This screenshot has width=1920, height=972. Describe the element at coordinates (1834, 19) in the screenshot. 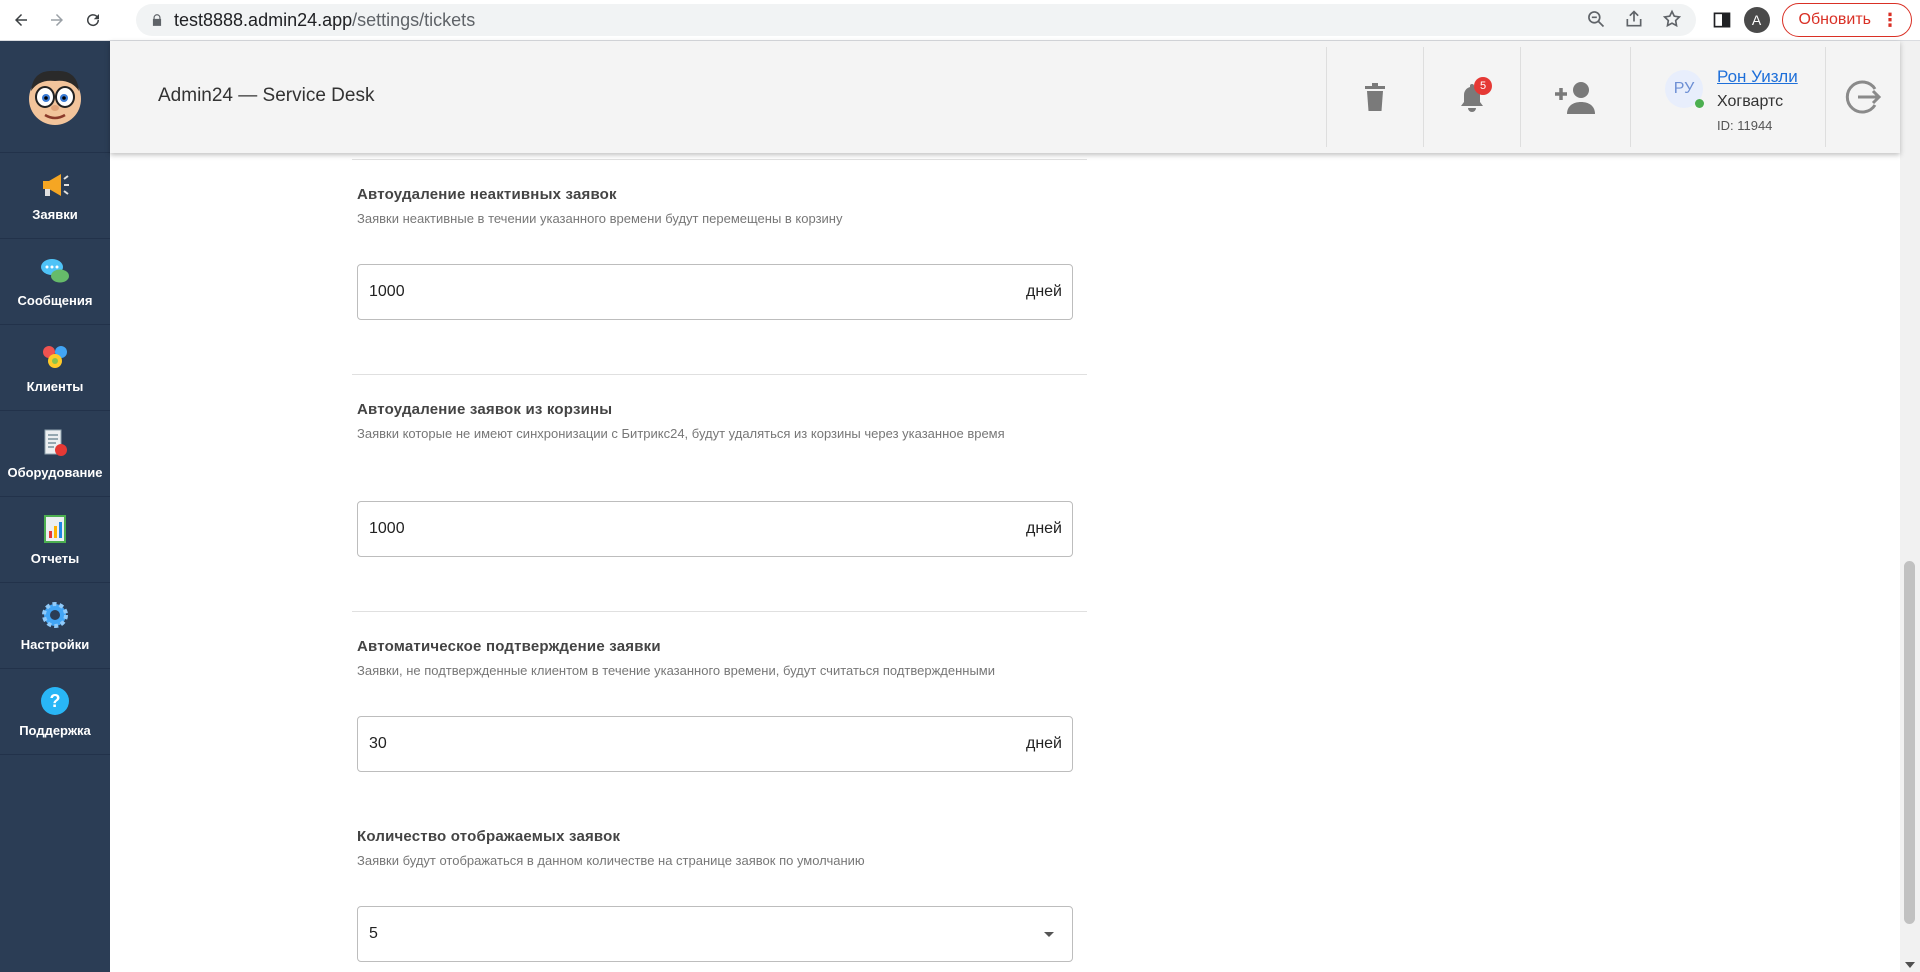

I see `update-label: Обновить` at that location.